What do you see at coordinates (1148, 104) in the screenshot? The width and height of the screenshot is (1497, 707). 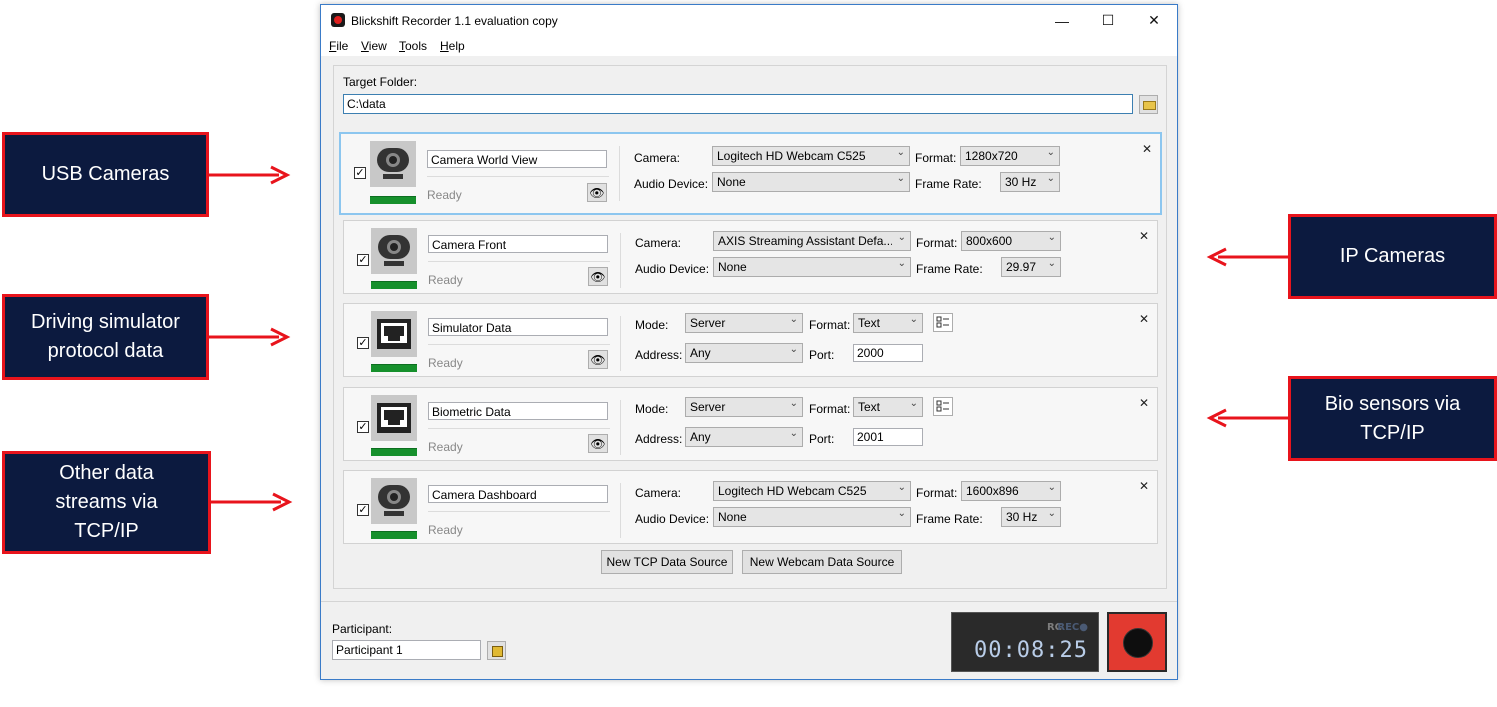 I see `browse-folder-button` at bounding box center [1148, 104].